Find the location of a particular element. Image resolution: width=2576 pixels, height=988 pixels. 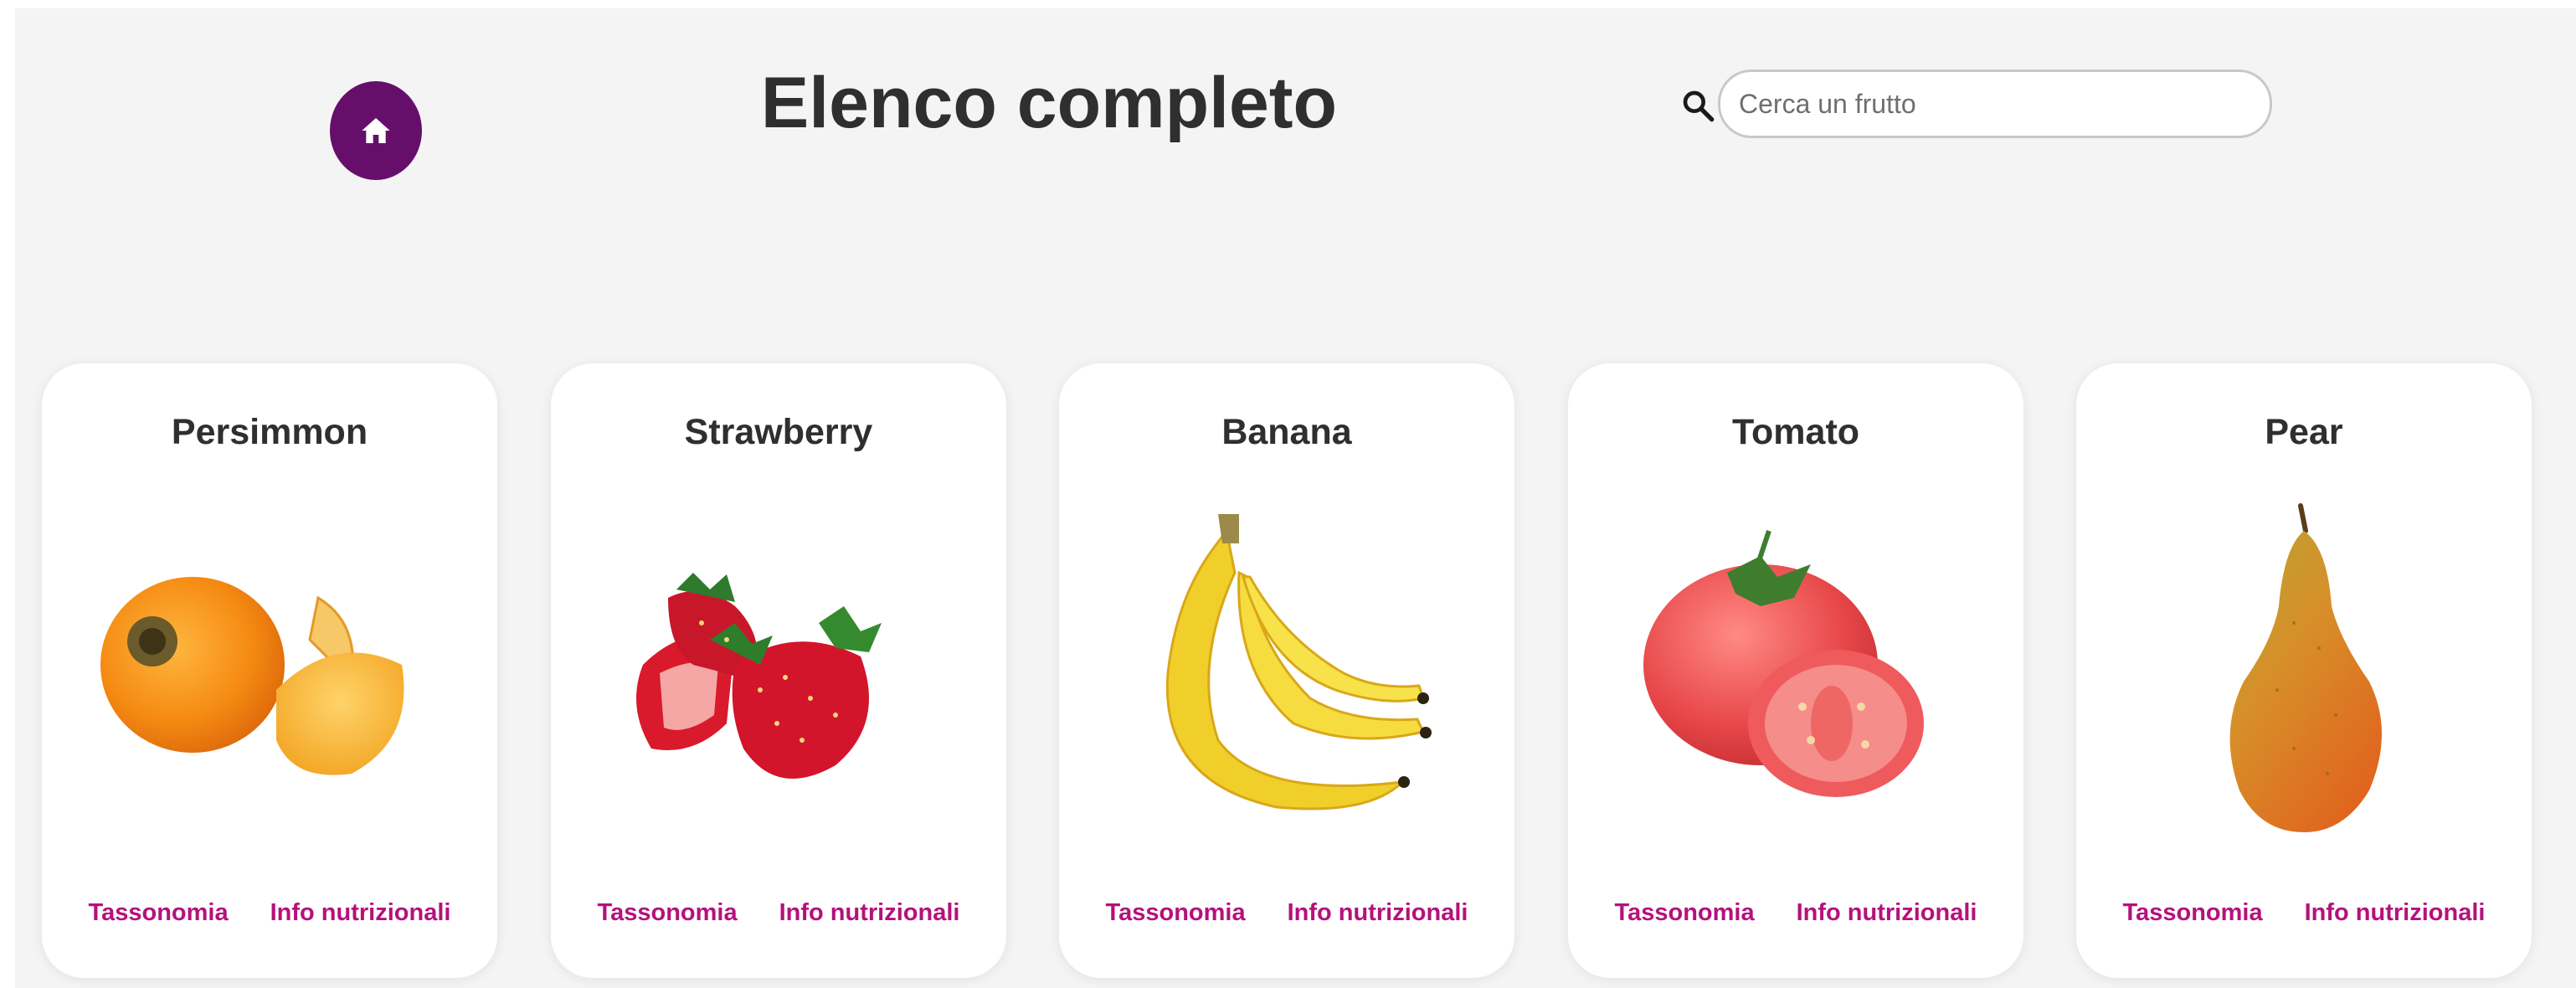

tomato-image is located at coordinates (1796, 673).